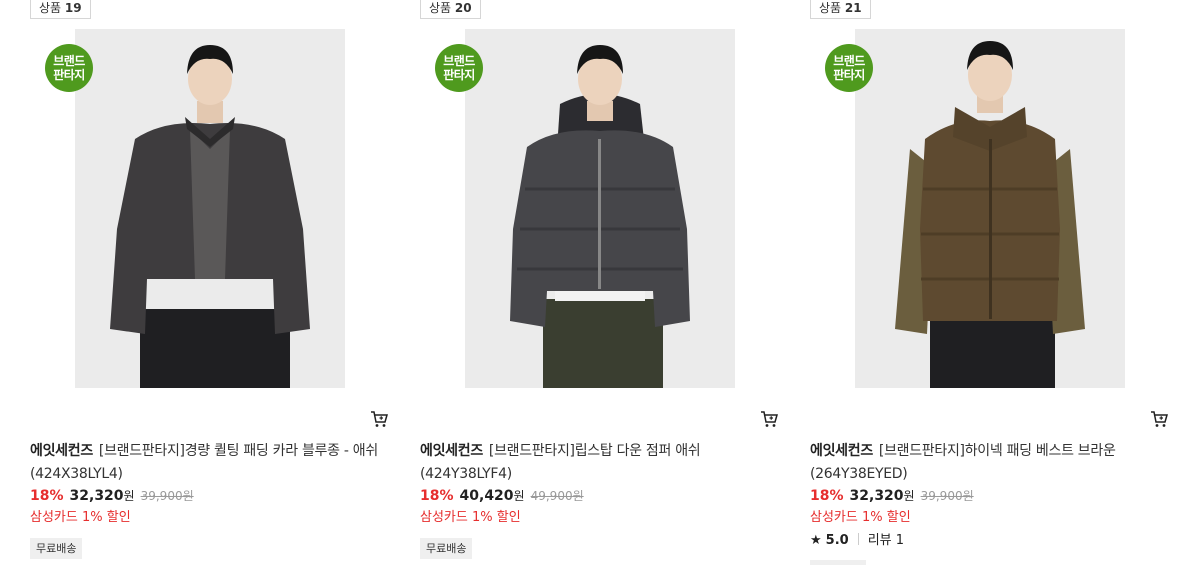 The width and height of the screenshot is (1178, 565). I want to click on original-price: 49,900, so click(551, 496).